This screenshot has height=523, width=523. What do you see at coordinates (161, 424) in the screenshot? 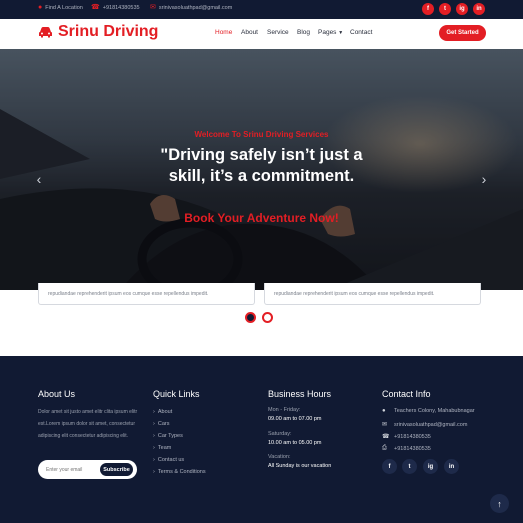
I see `footer-link-cars: › Cars` at bounding box center [161, 424].